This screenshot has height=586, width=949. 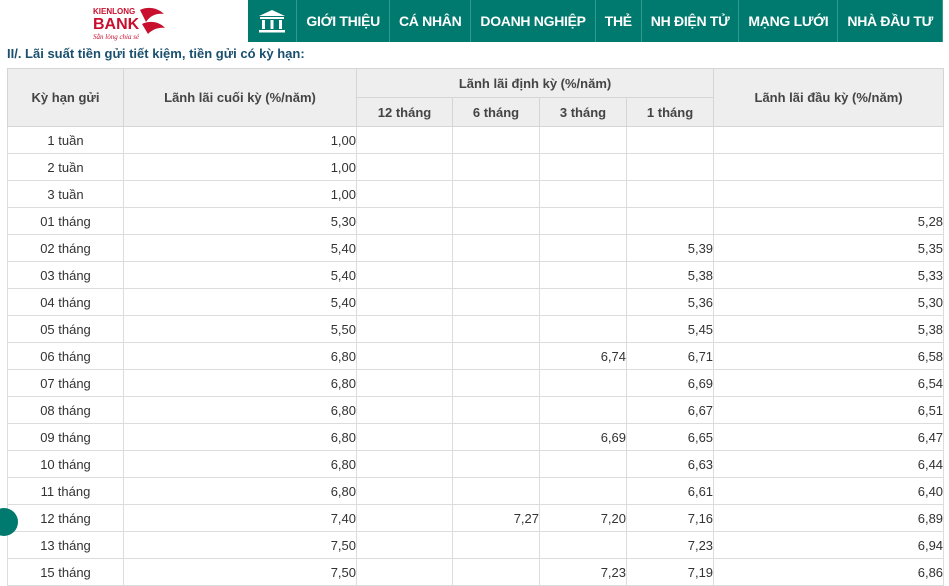 What do you see at coordinates (583, 518) in the screenshot?
I see `cell-periodic-3m: 7,20` at bounding box center [583, 518].